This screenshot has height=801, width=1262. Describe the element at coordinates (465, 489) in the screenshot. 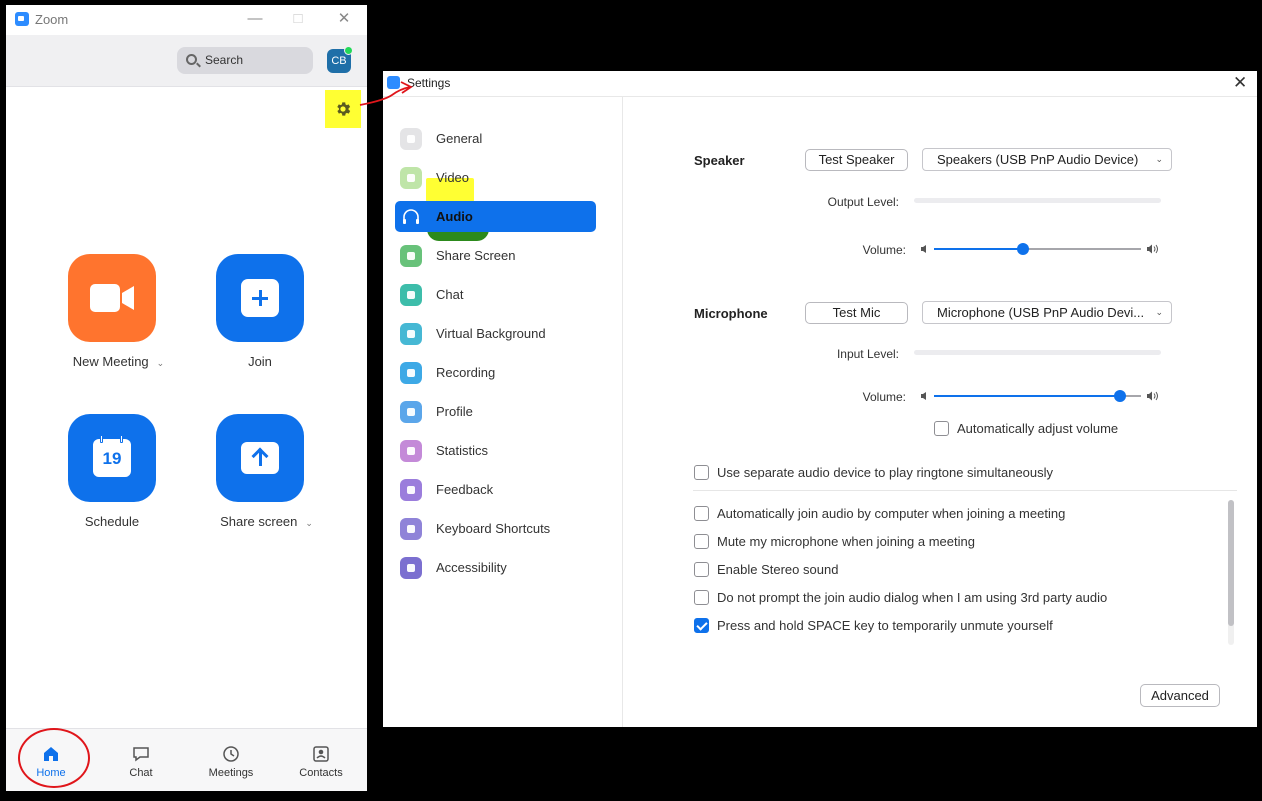

I see `sidebar-item-label: Feedback` at that location.